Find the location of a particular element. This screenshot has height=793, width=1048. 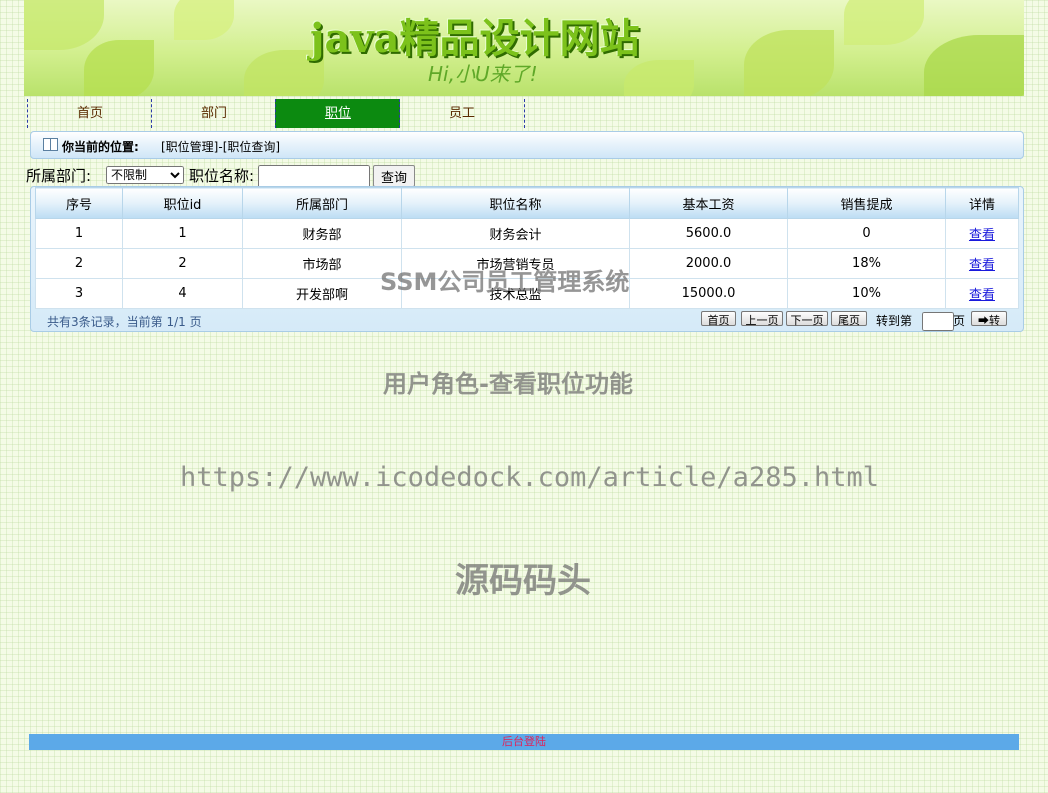

column-header-department: 所属部门 is located at coordinates (322, 203).